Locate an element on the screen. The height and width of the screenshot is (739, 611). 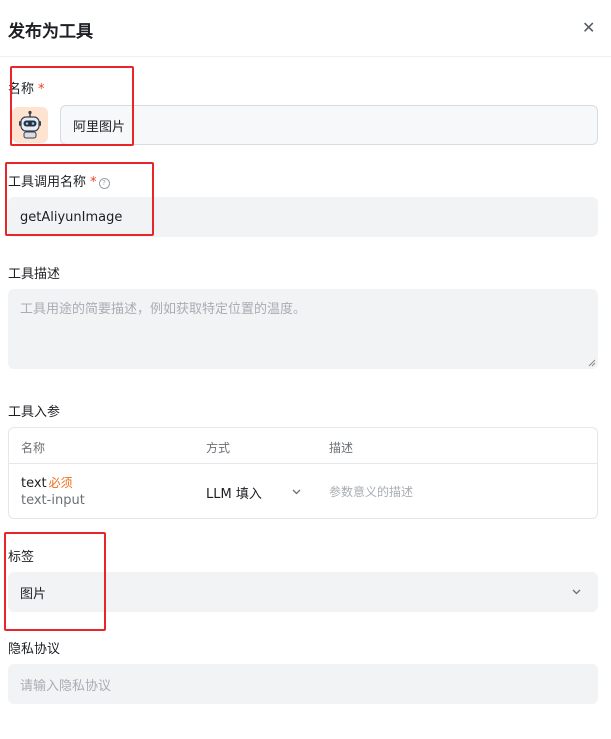
privacy-placeholder: 请输入隐私协议 is located at coordinates (66, 686).